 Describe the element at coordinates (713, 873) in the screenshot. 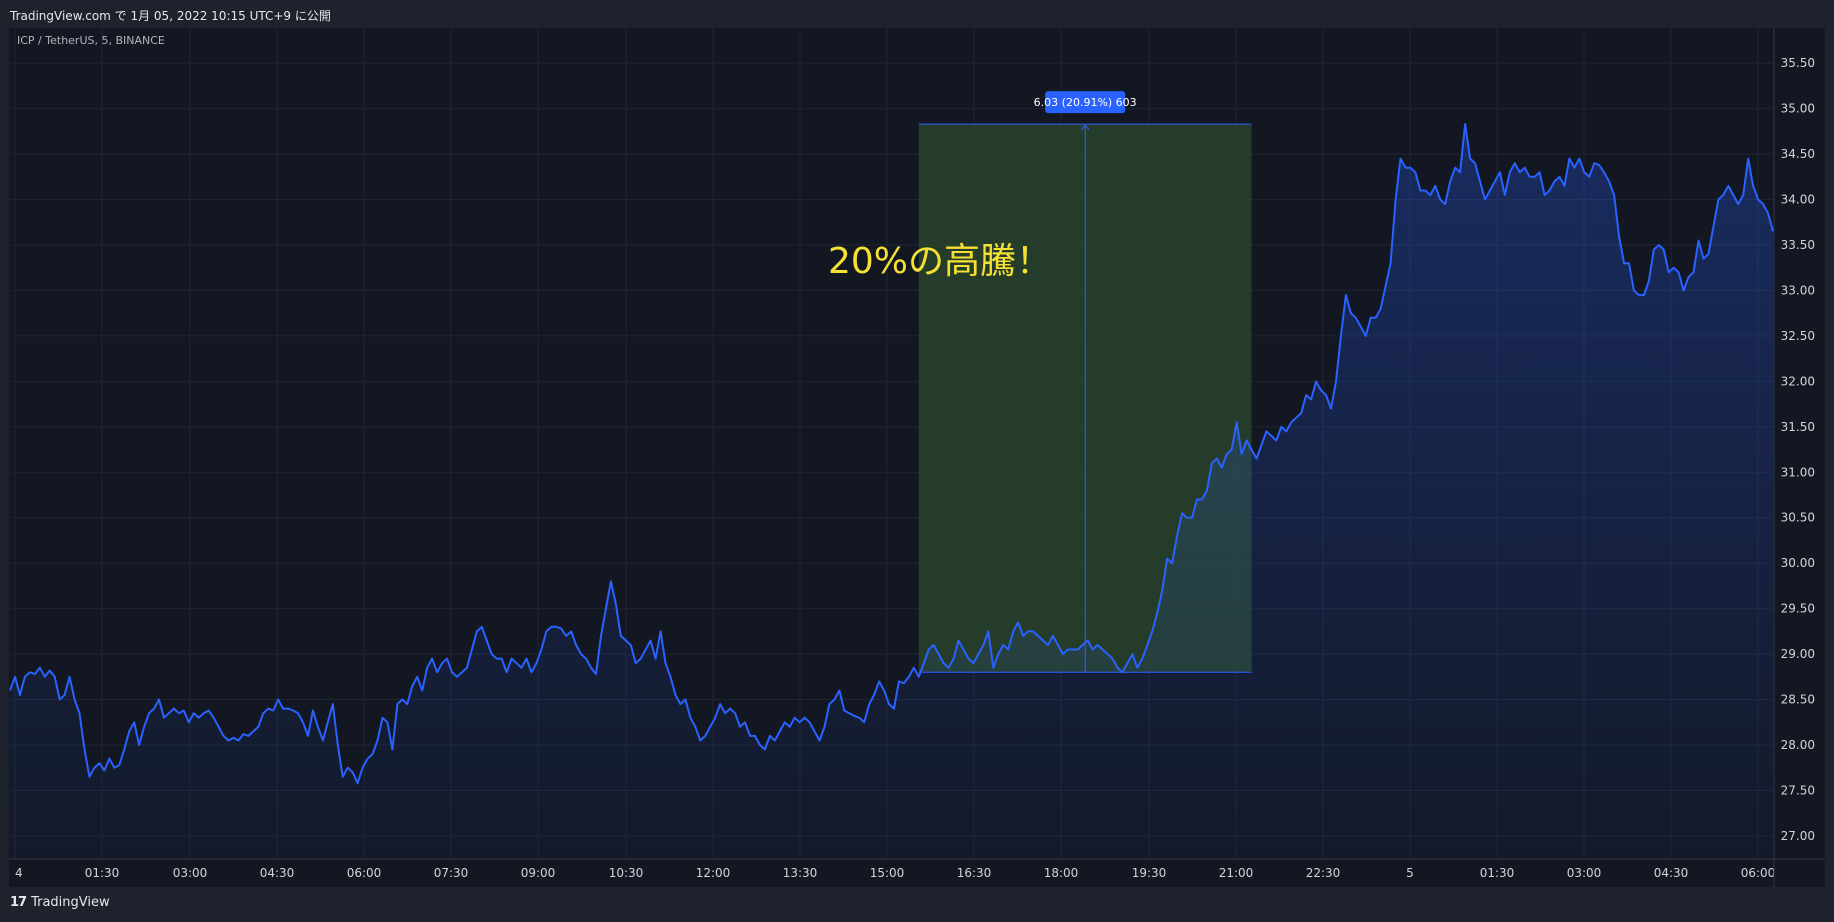

I see `x-tick-label: 12:00` at that location.